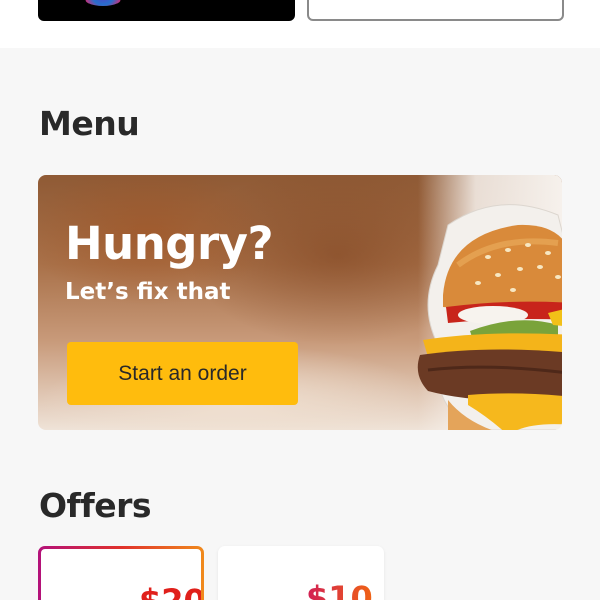 The height and width of the screenshot is (600, 600). Describe the element at coordinates (121, 573) in the screenshot. I see `offer-card: $20` at that location.